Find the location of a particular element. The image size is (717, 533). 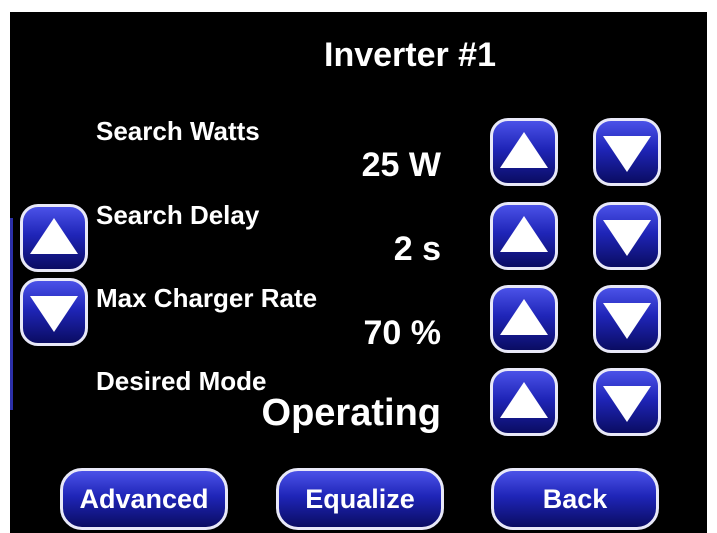

desired-mode-label: Desired Mode is located at coordinates (181, 381).